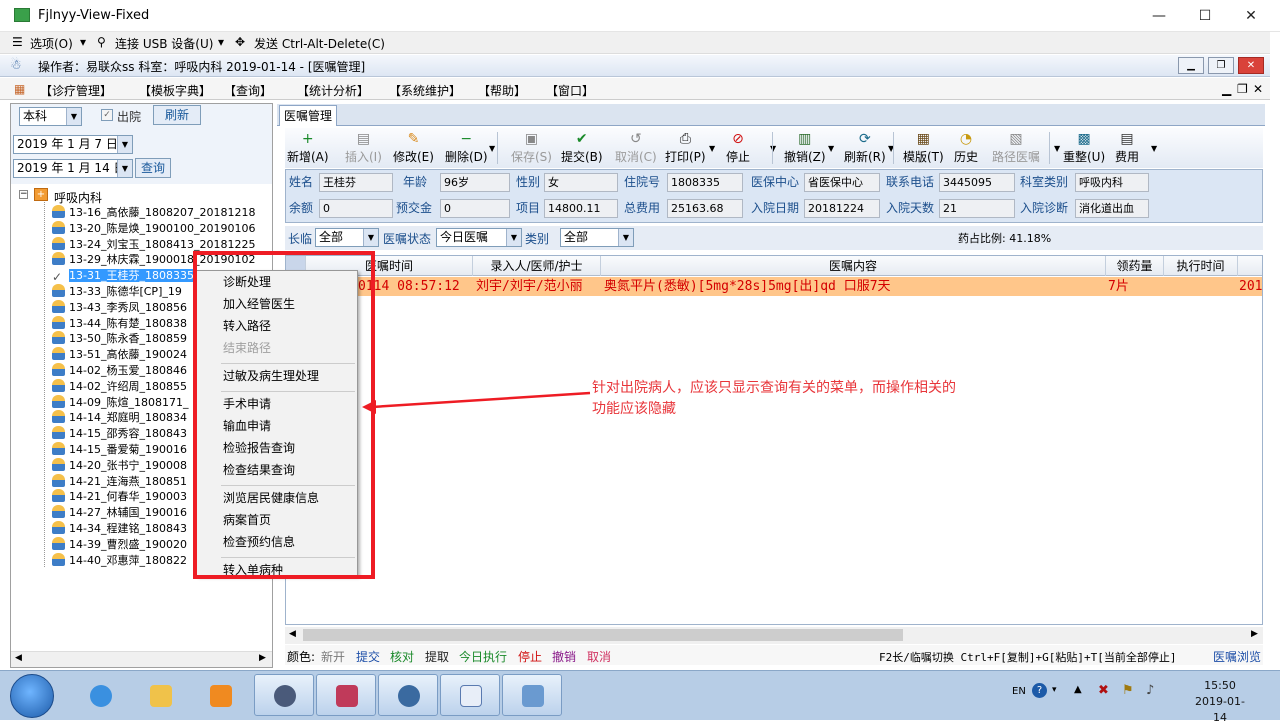 The width and height of the screenshot is (1280, 726). What do you see at coordinates (1242, 89) in the screenshot?
I see `menu-restore-icon: ❐` at bounding box center [1242, 89].